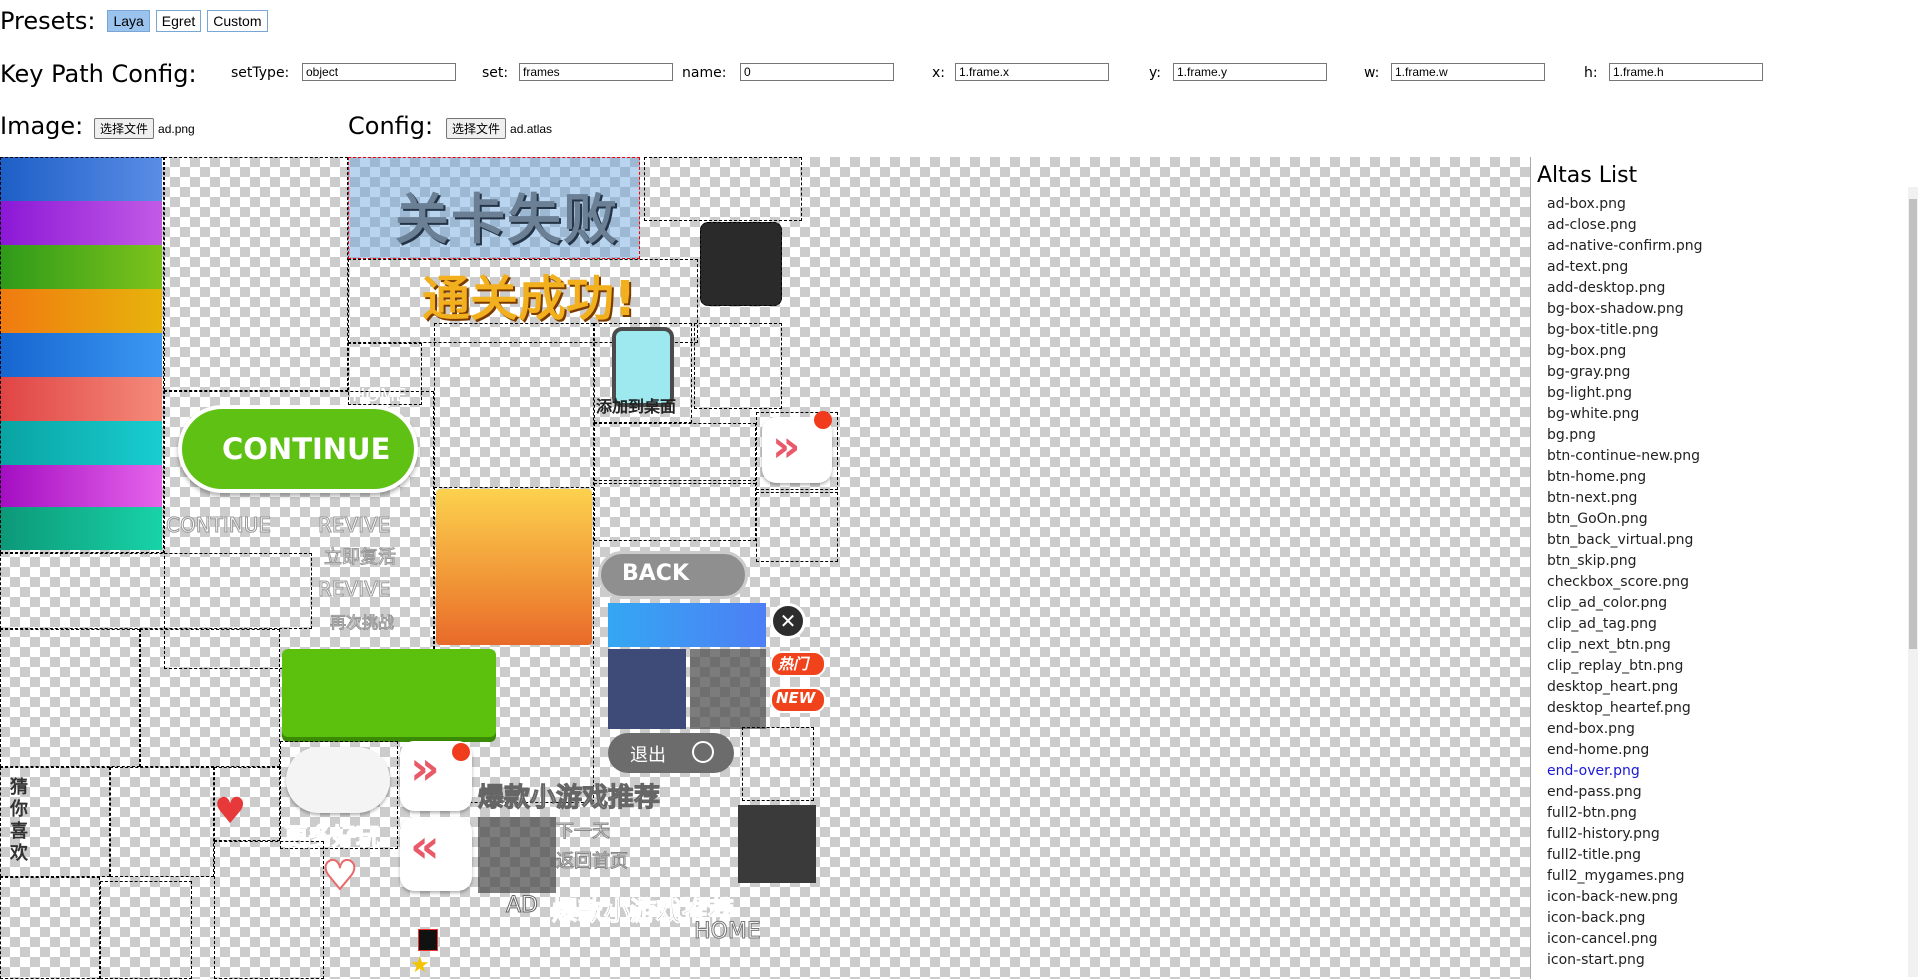 Image resolution: width=1920 pixels, height=979 pixels. What do you see at coordinates (98, 74) in the screenshot?
I see `keypath-label: Key Path Config:` at bounding box center [98, 74].